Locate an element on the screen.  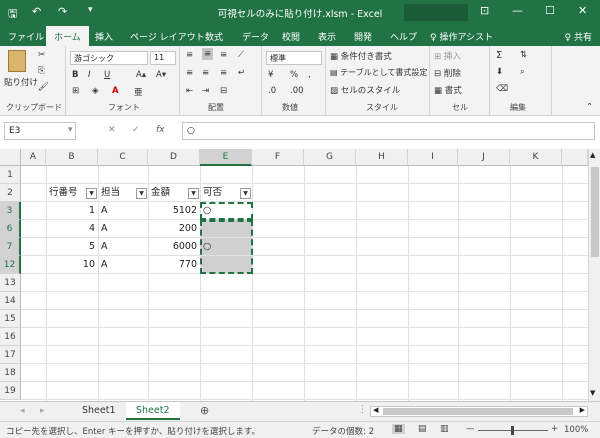
close-icon: ✕ is located at coordinates (582, 10).